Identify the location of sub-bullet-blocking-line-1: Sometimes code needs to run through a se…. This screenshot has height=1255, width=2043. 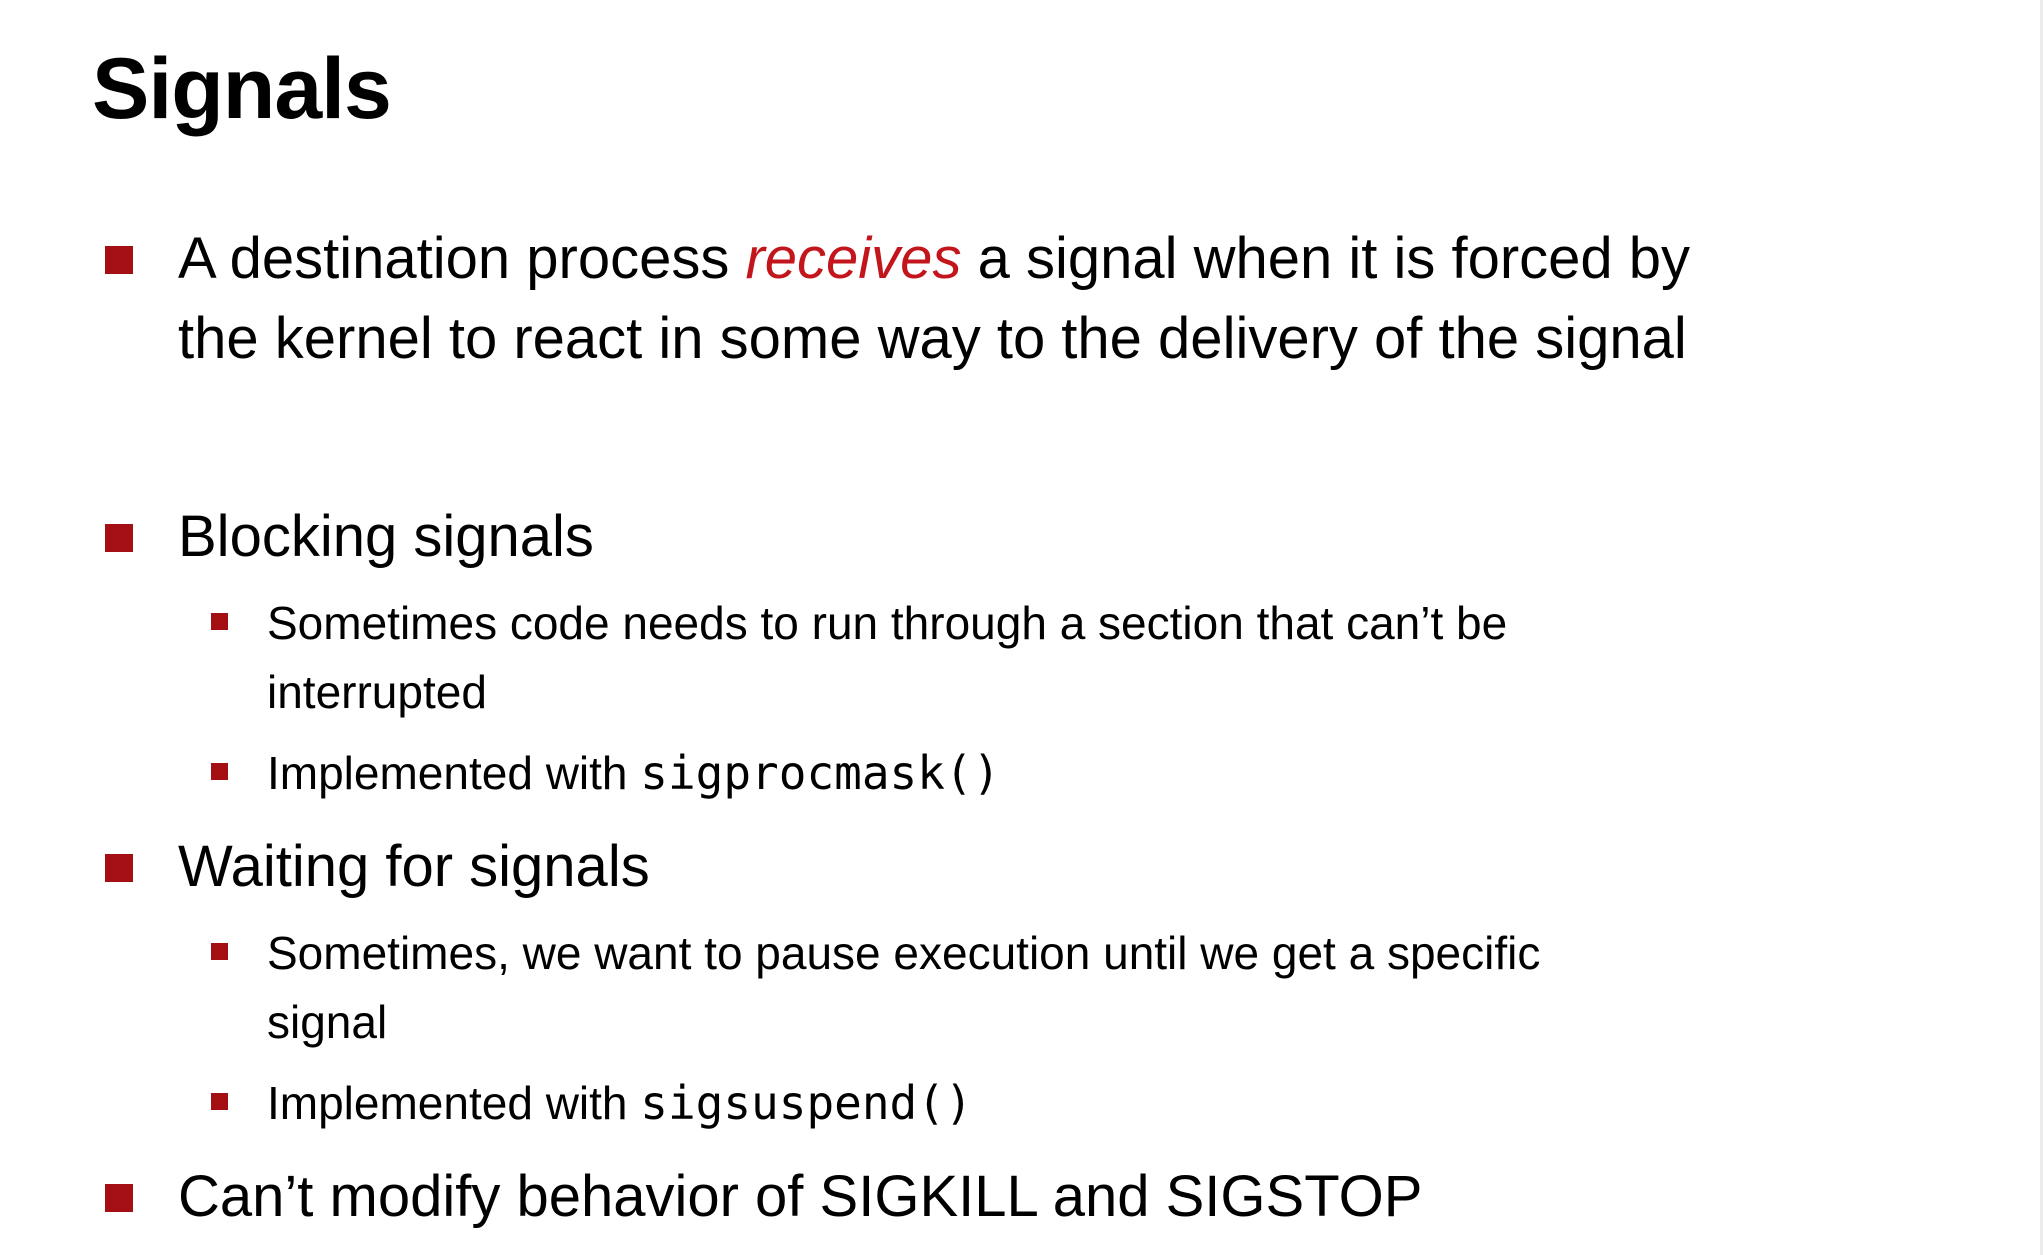
(859, 623).